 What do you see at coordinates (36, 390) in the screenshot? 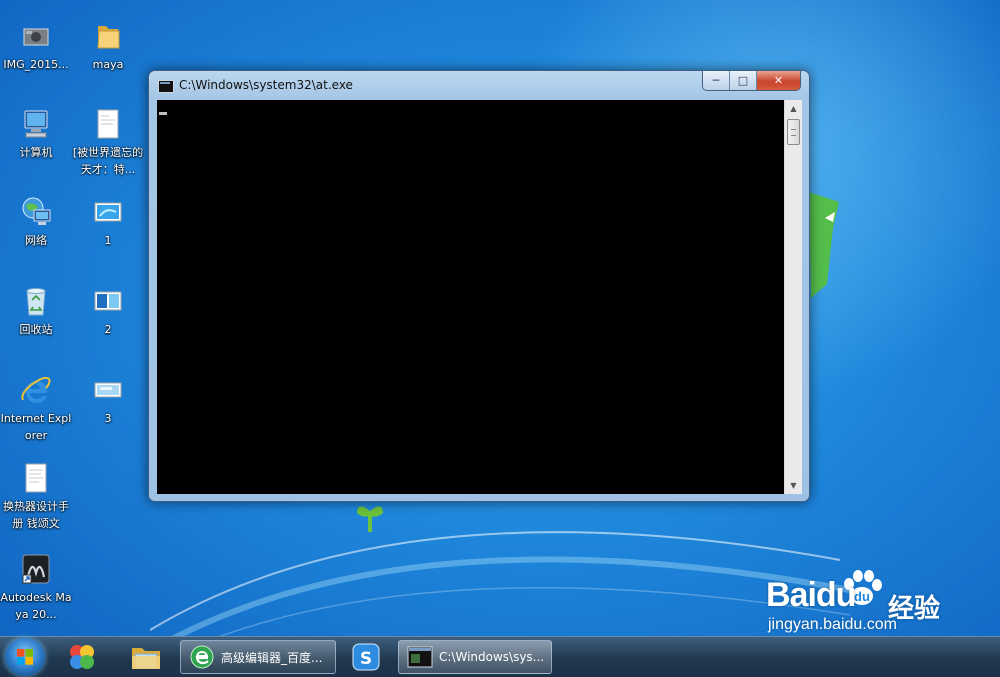
I see `internet-explorer-icon` at bounding box center [36, 390].